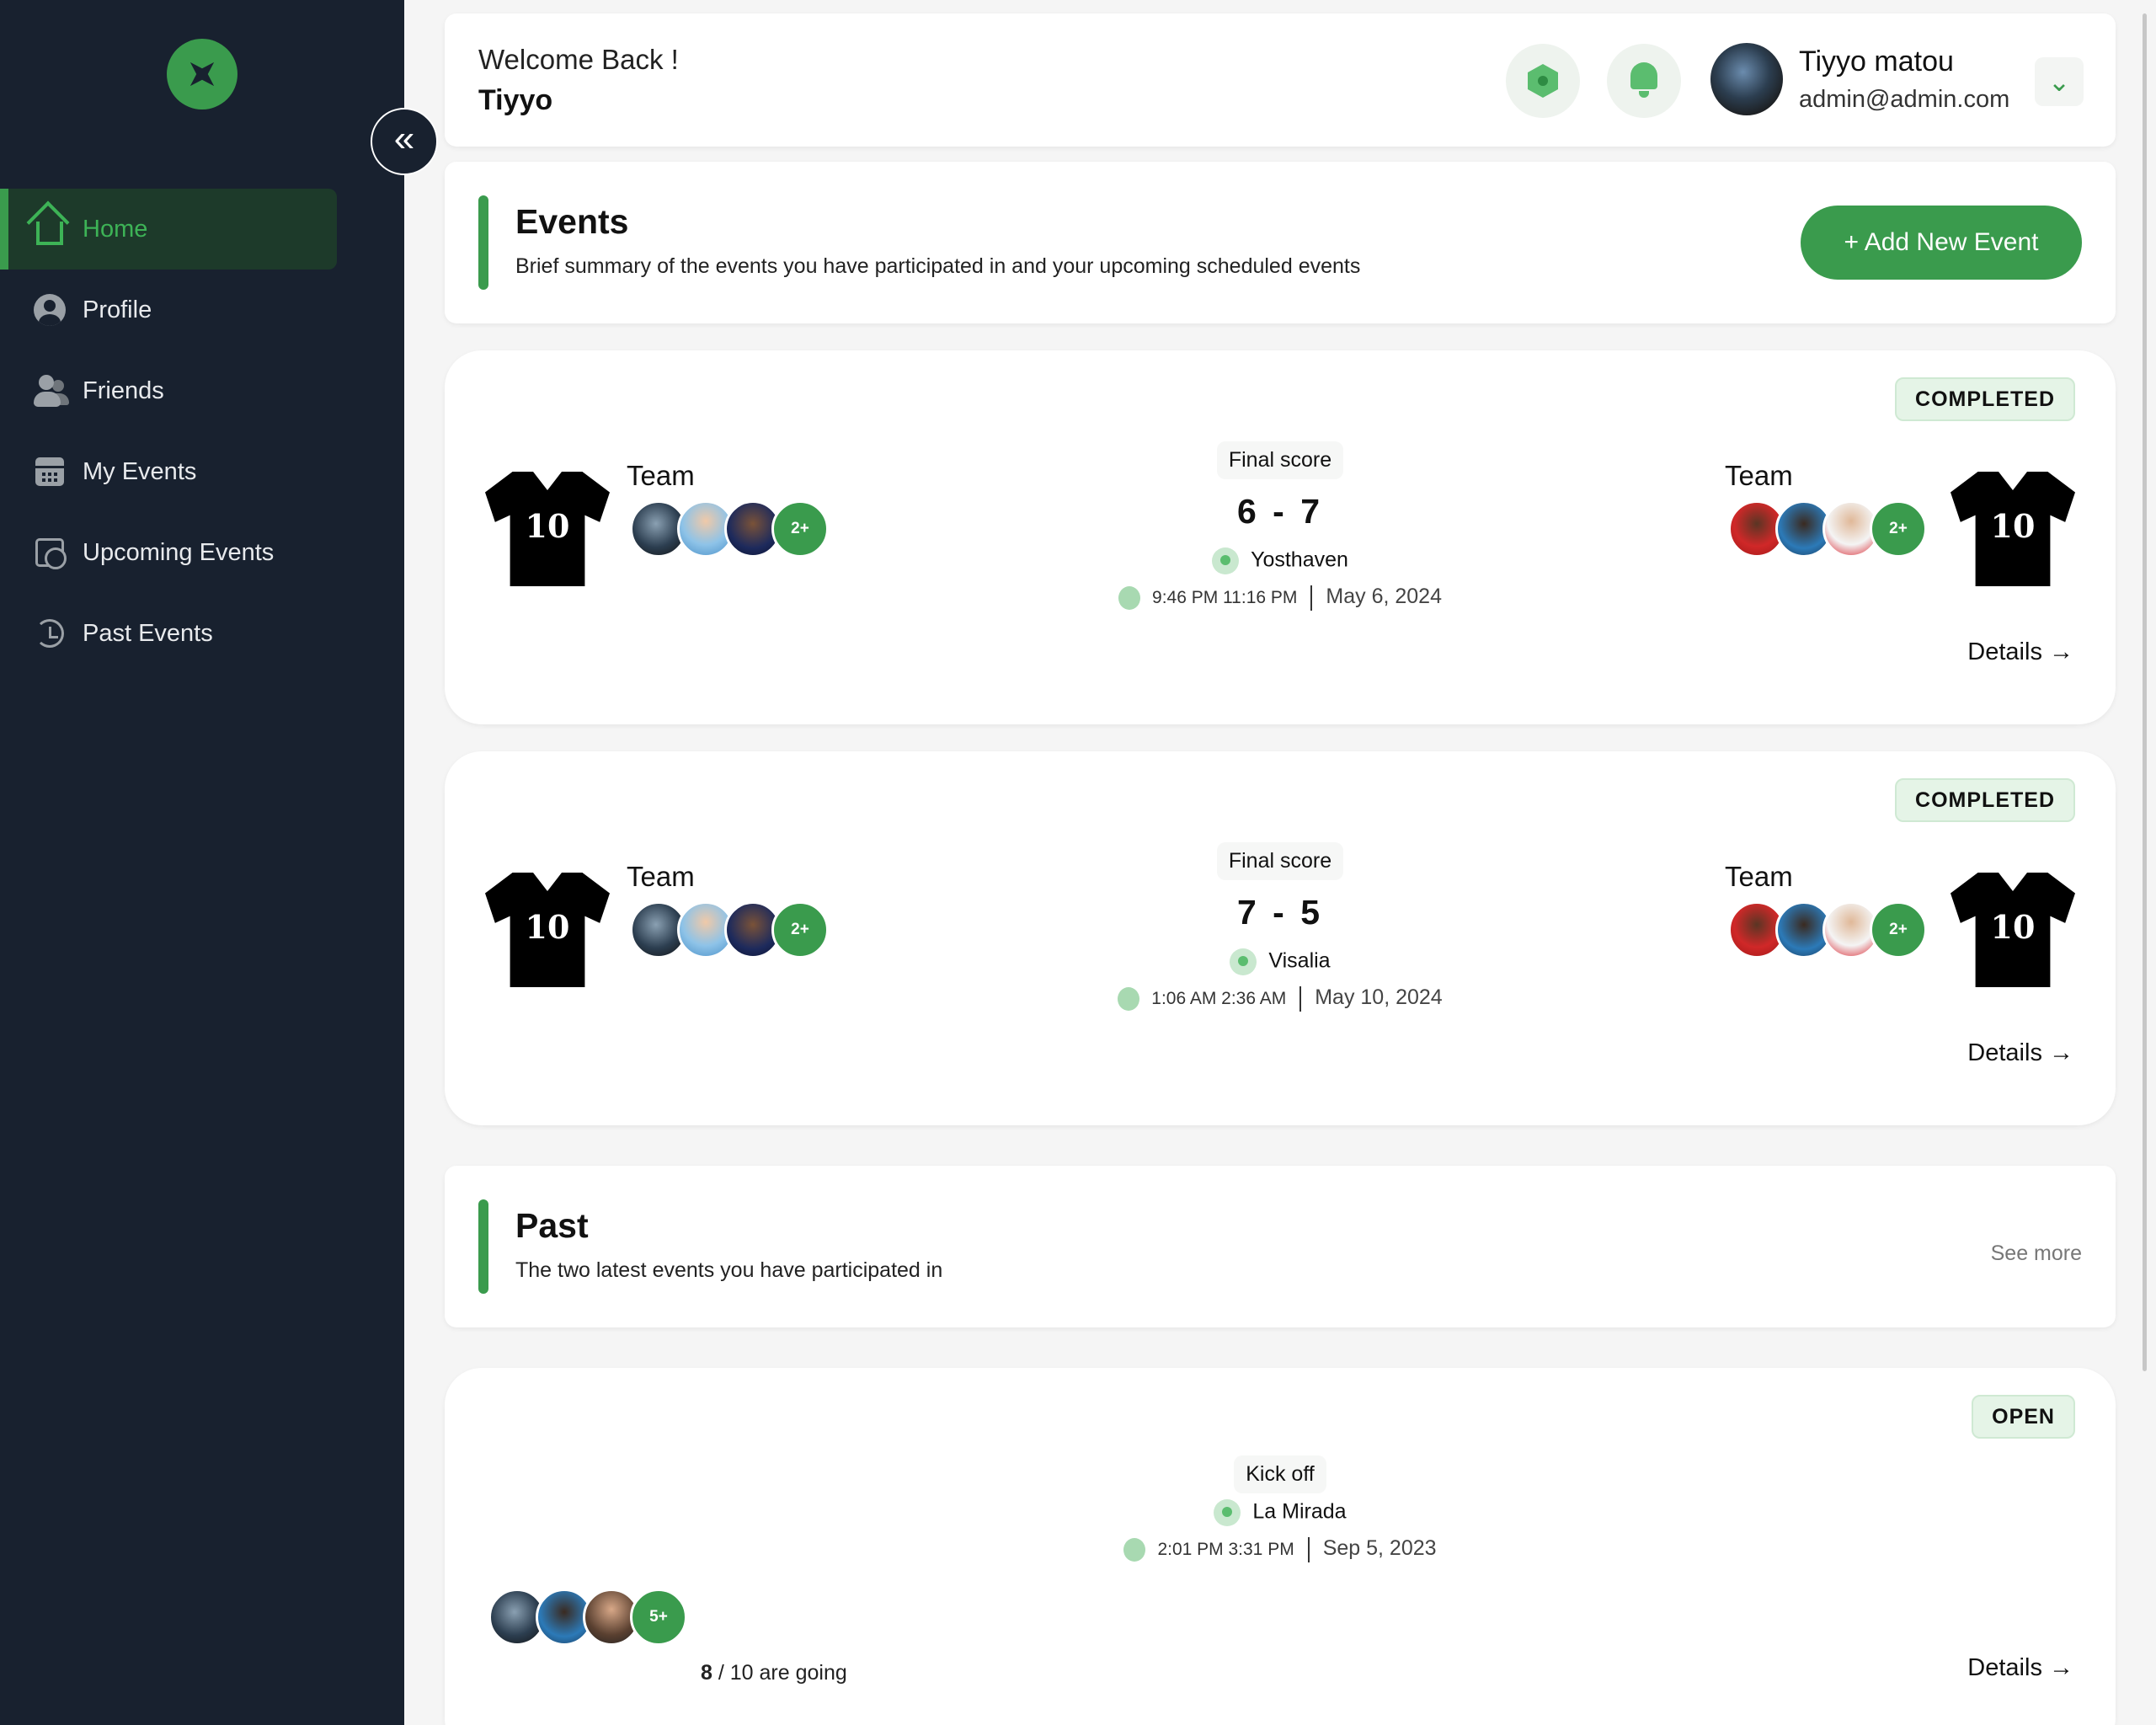 This screenshot has height=1725, width=2156. I want to click on sidebar-item-label: Home, so click(115, 229).